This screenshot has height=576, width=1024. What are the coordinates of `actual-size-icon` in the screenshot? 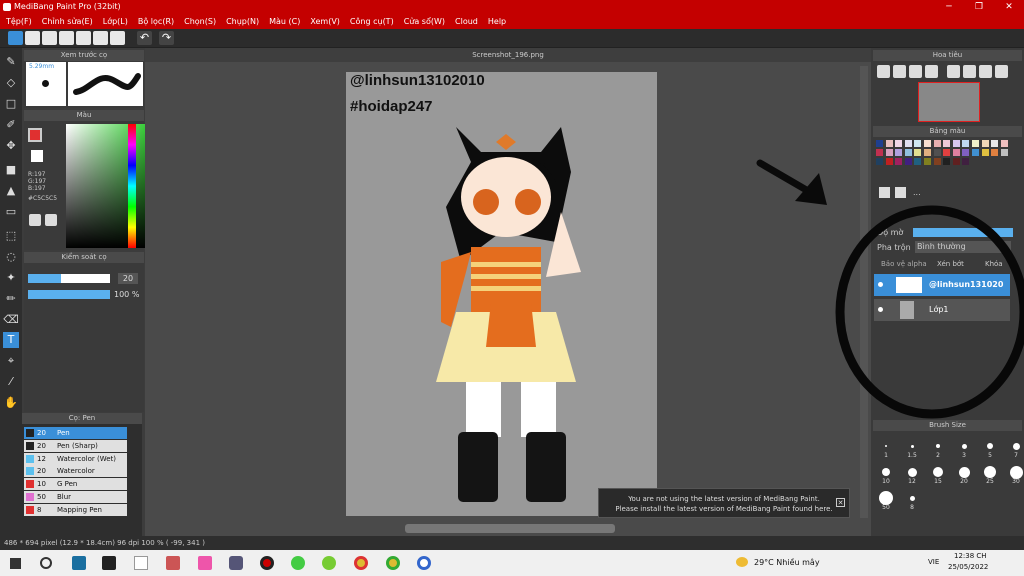 It's located at (931, 71).